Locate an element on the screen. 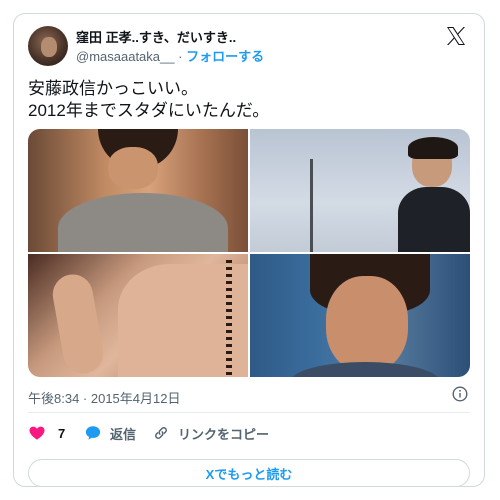 The width and height of the screenshot is (500, 500). photo-3-spine-line is located at coordinates (229, 318).